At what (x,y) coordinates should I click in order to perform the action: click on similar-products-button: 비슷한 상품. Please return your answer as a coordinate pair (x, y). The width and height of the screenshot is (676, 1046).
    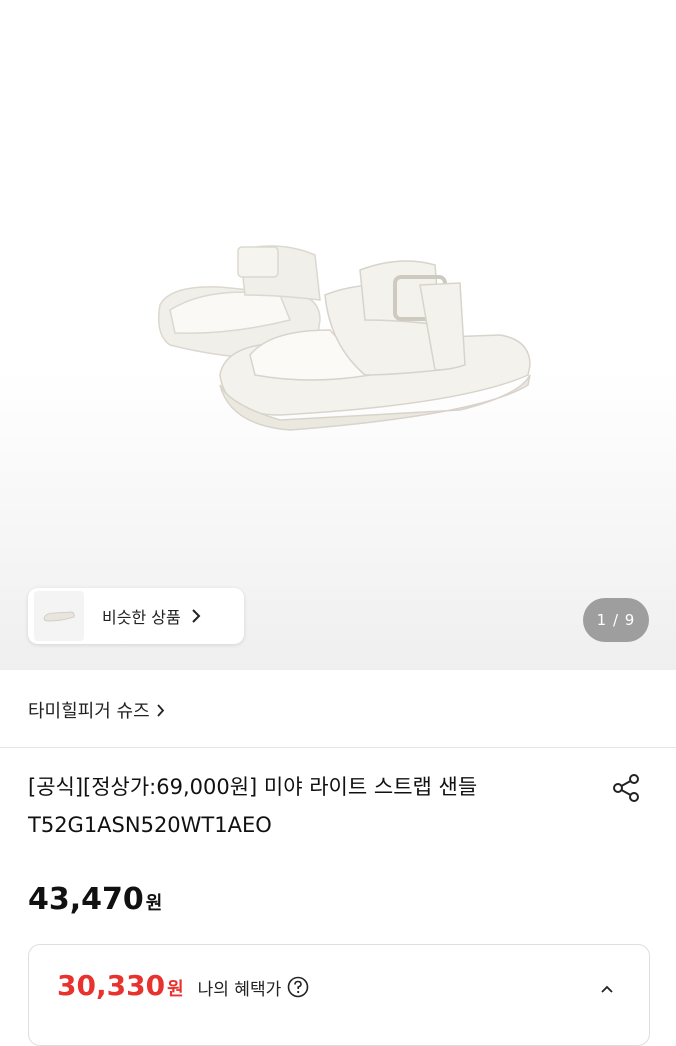
    Looking at the image, I should click on (136, 616).